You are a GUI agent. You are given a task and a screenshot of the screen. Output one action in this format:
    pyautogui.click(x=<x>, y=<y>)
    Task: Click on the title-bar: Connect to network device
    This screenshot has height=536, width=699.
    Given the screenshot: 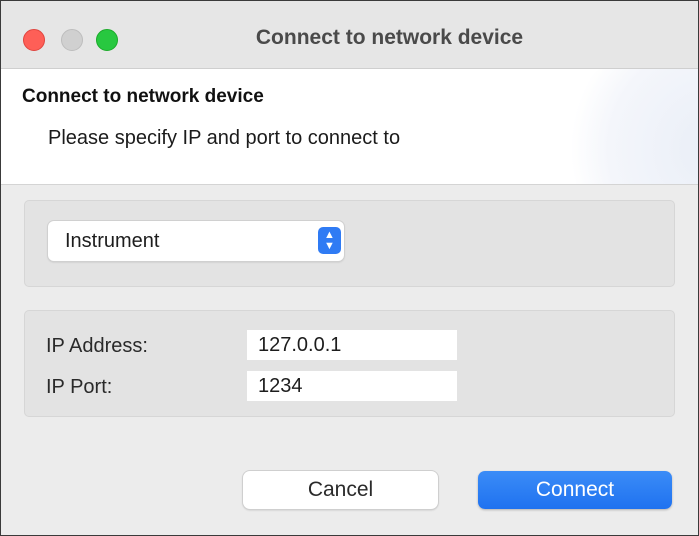 What is the action you would take?
    pyautogui.click(x=349, y=35)
    